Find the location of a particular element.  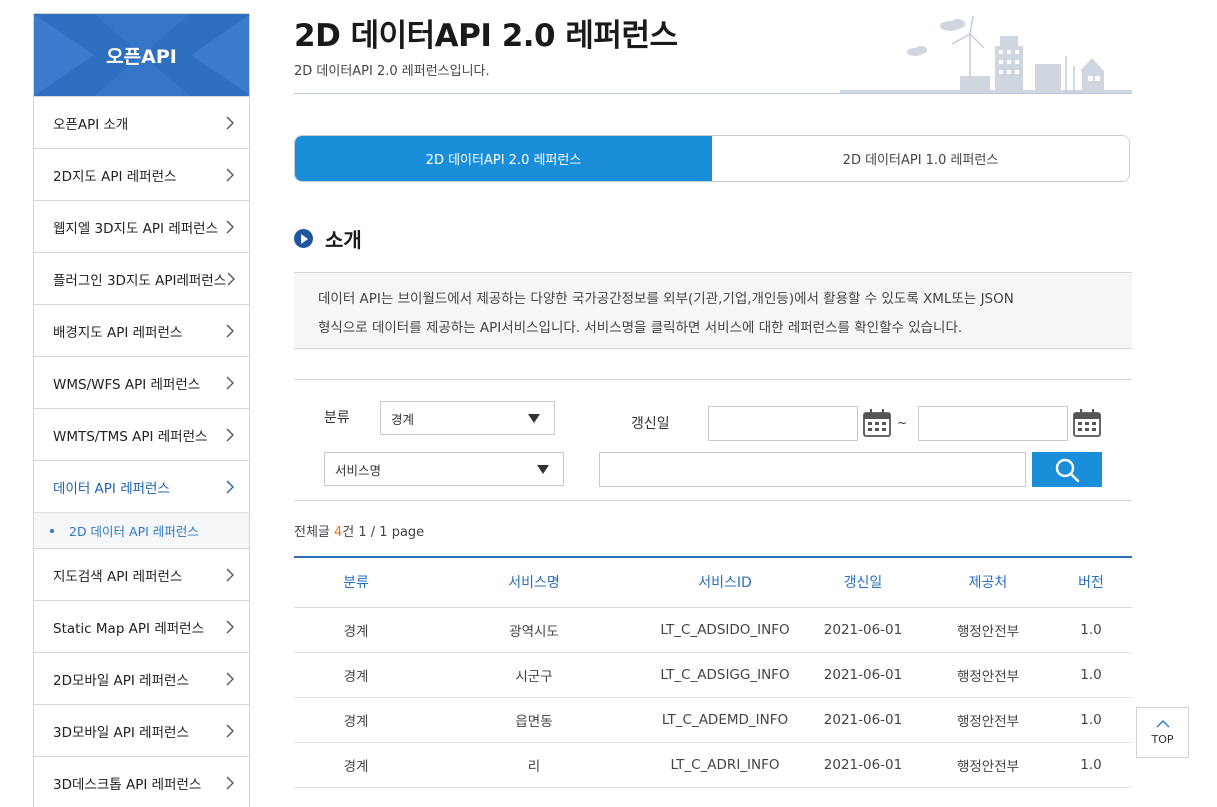

sidebar-item-label: WMTS/TMS API 레퍼런스 is located at coordinates (130, 436).